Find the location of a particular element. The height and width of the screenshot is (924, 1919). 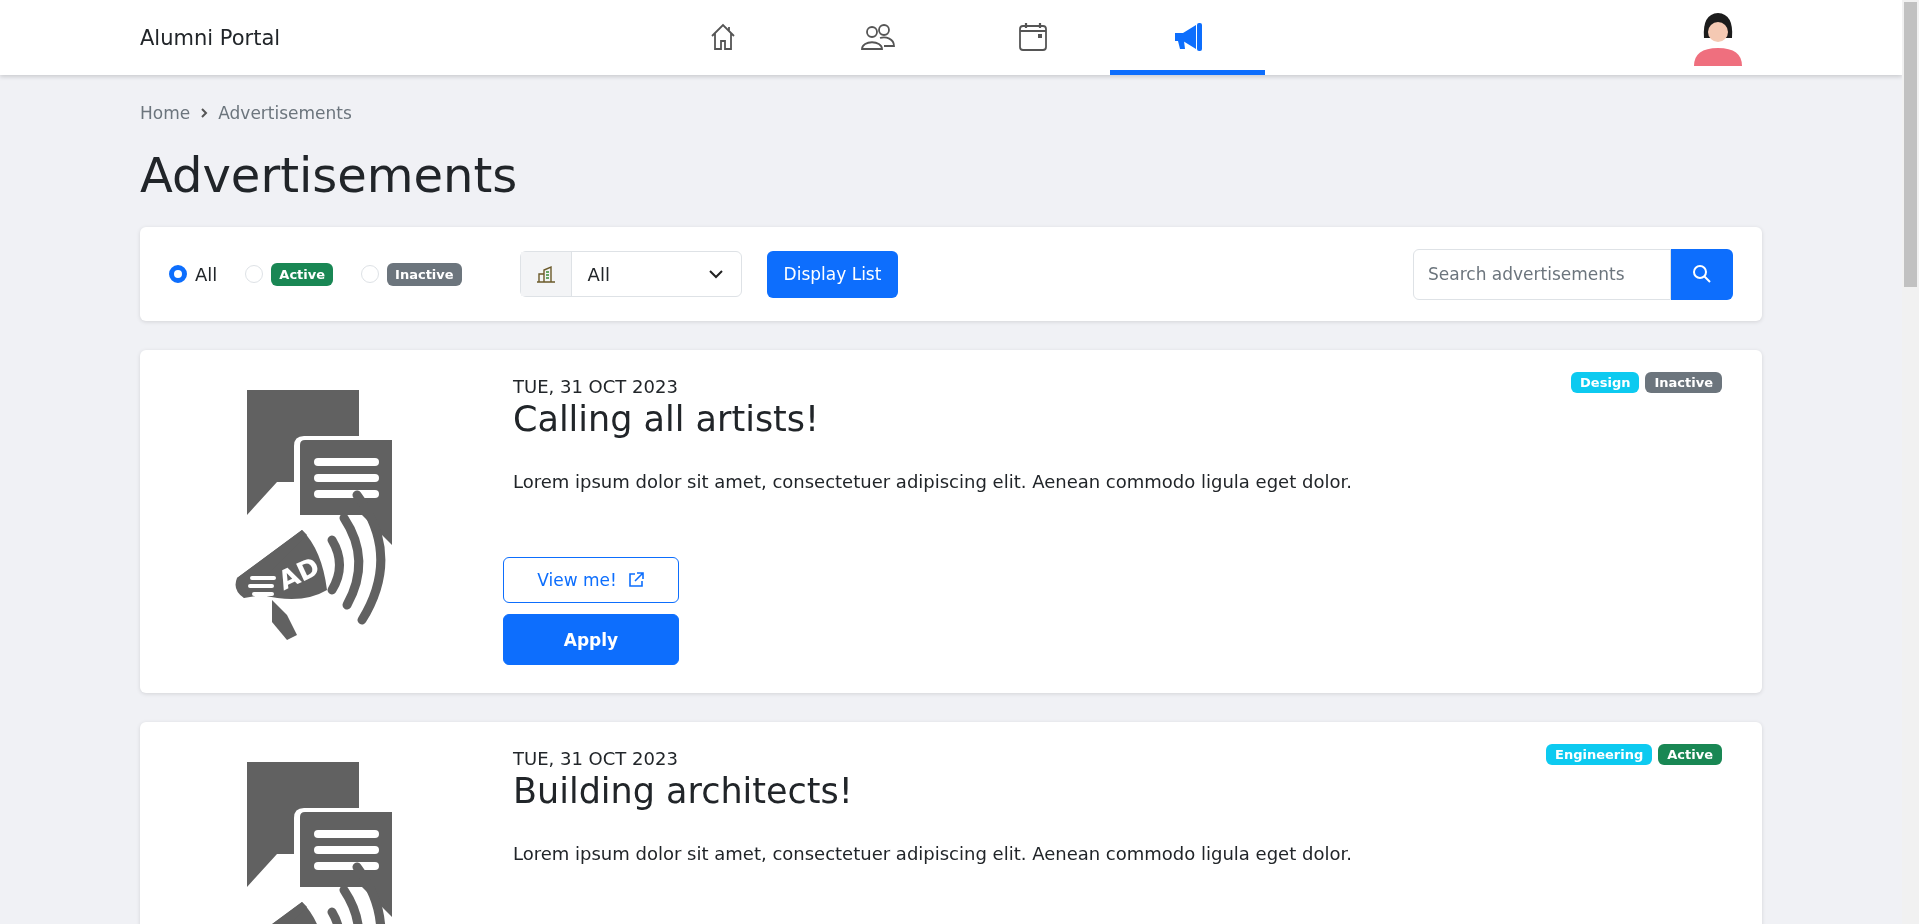

scrollbar-thumb is located at coordinates (1910, 144).